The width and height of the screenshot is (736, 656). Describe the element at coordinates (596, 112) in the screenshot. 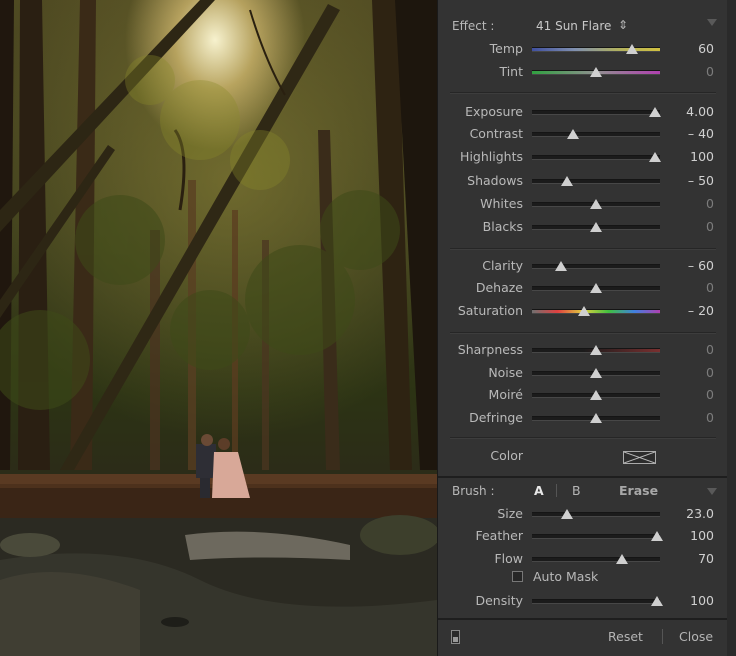

I see `exposure-slider` at that location.